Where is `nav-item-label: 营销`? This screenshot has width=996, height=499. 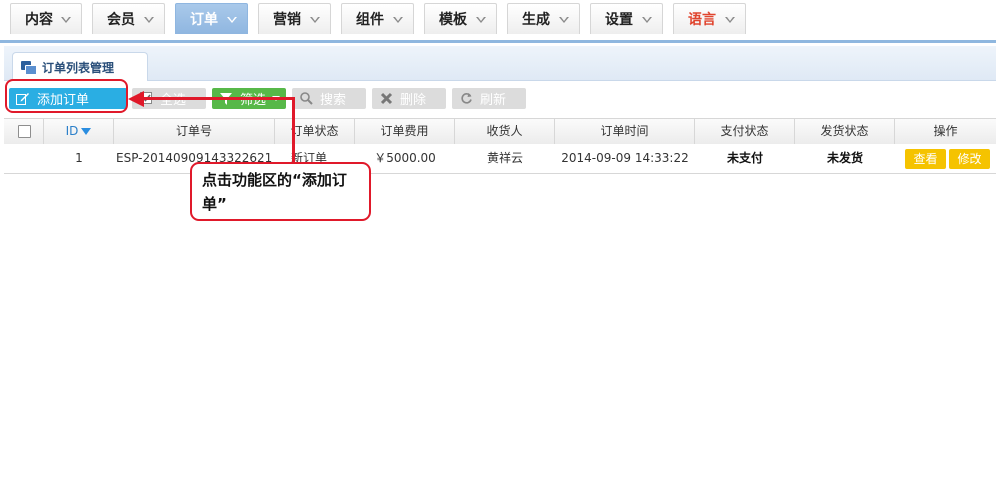
nav-item-label: 营销 is located at coordinates (287, 20).